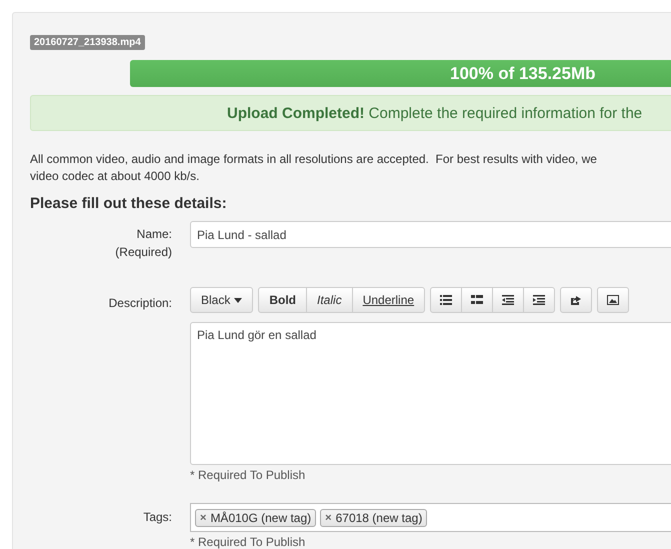 This screenshot has width=671, height=549. I want to click on number-list-icon, so click(477, 300).